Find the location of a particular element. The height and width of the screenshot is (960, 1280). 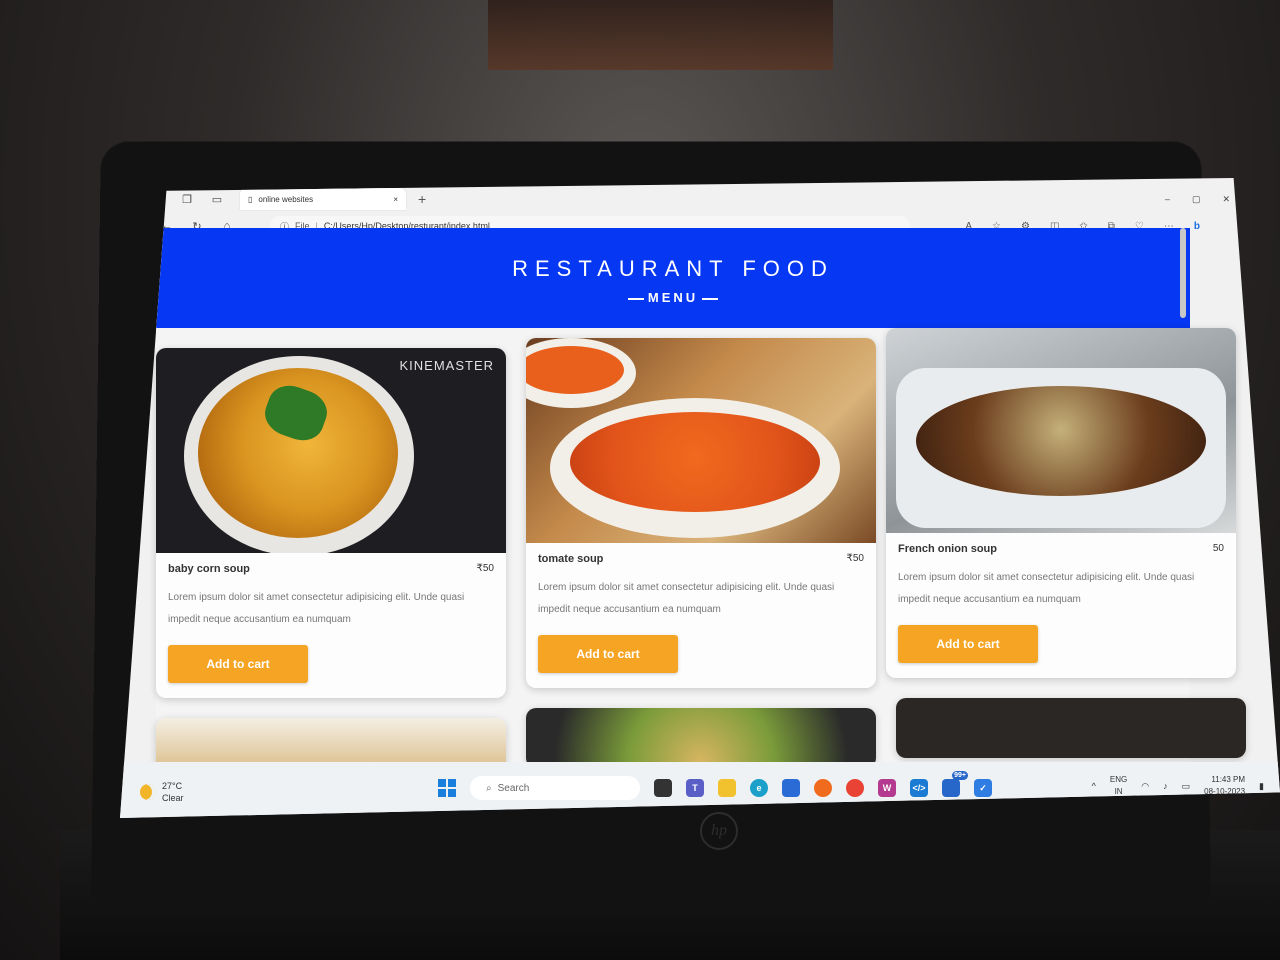

taskbar-search: ⌕ Search is located at coordinates (555, 788).